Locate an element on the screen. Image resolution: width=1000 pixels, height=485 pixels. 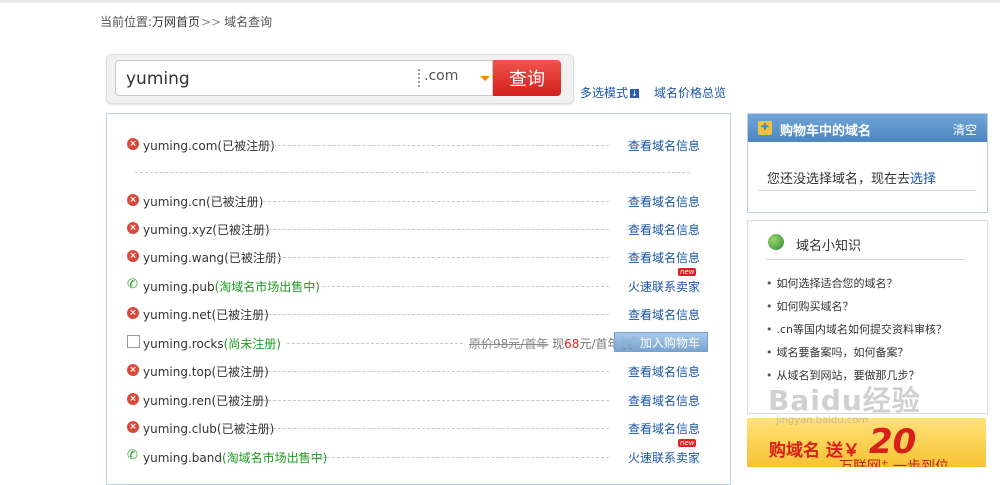
search-button: 查询 is located at coordinates (527, 78).